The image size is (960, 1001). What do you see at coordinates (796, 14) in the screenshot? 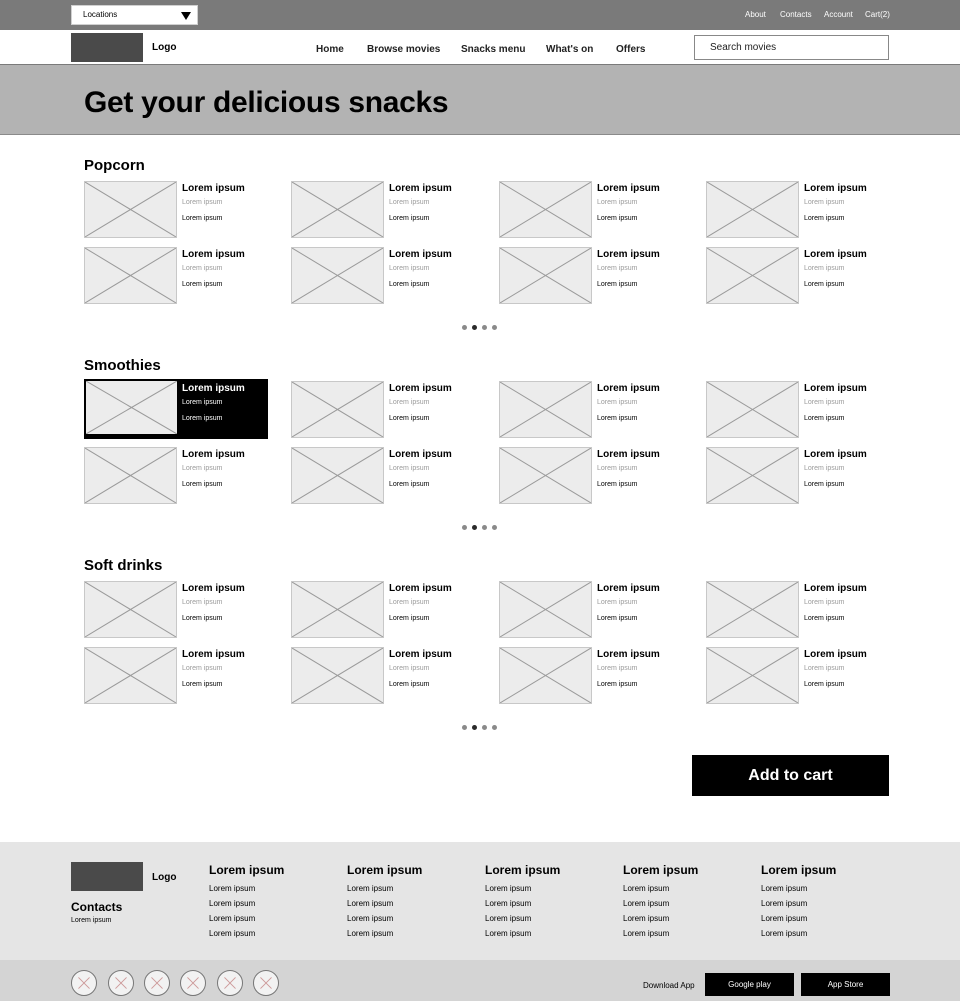
I see `top-link-contacts: Contacts` at bounding box center [796, 14].